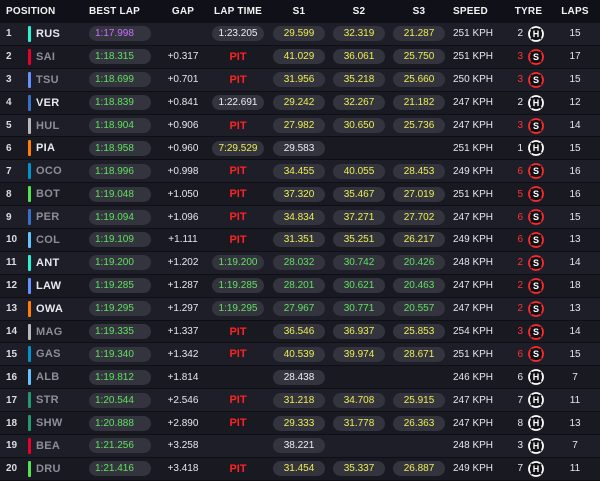 This screenshot has width=600, height=481. Describe the element at coordinates (528, 102) in the screenshot. I see `tyre-cell: 2 H` at that location.